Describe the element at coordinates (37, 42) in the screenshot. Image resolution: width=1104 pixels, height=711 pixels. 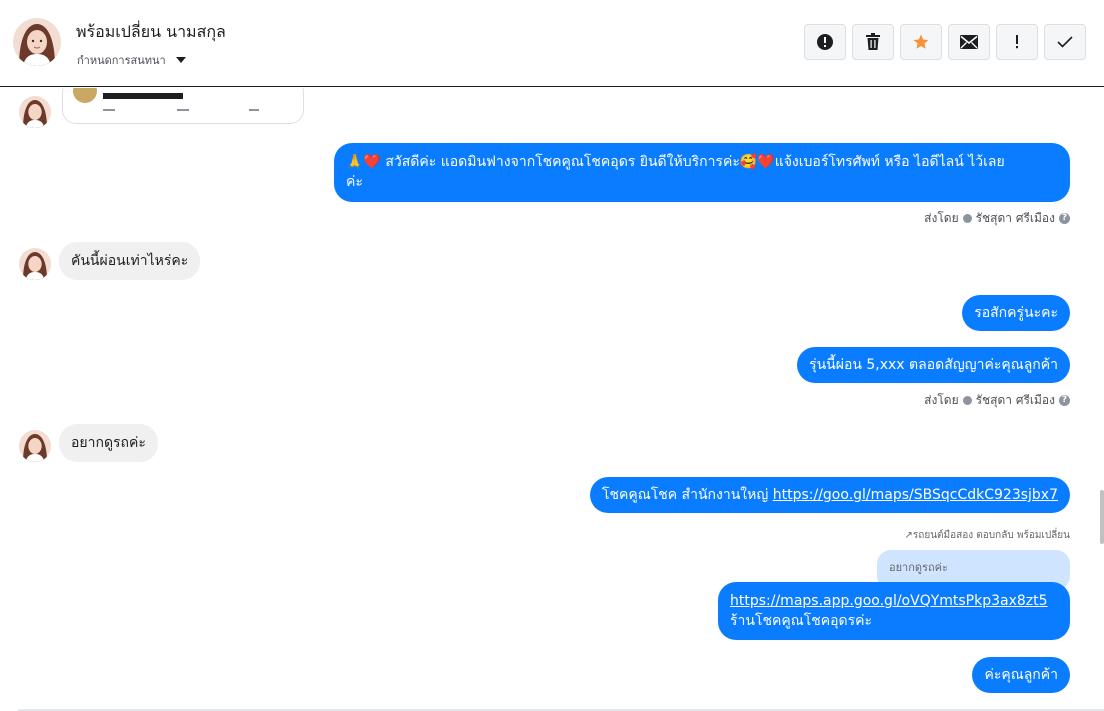
I see `contact-avatar` at that location.